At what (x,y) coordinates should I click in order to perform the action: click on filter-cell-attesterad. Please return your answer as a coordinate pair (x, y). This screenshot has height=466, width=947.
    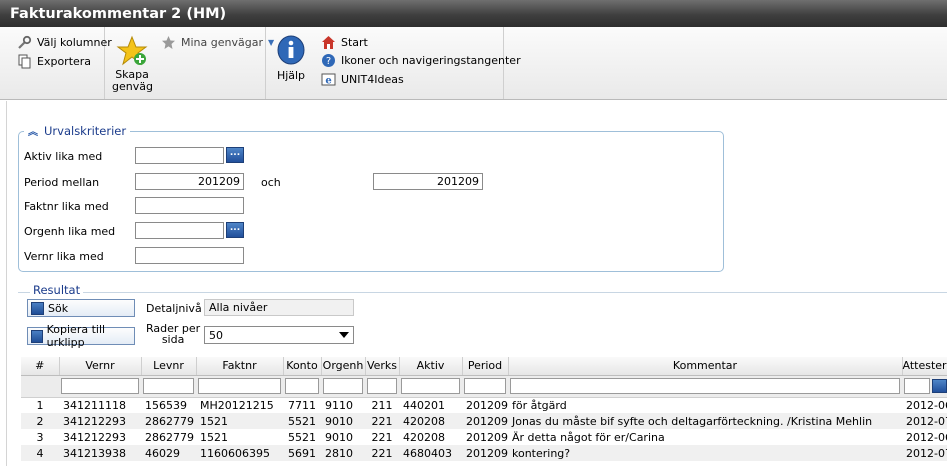
    Looking at the image, I should click on (924, 386).